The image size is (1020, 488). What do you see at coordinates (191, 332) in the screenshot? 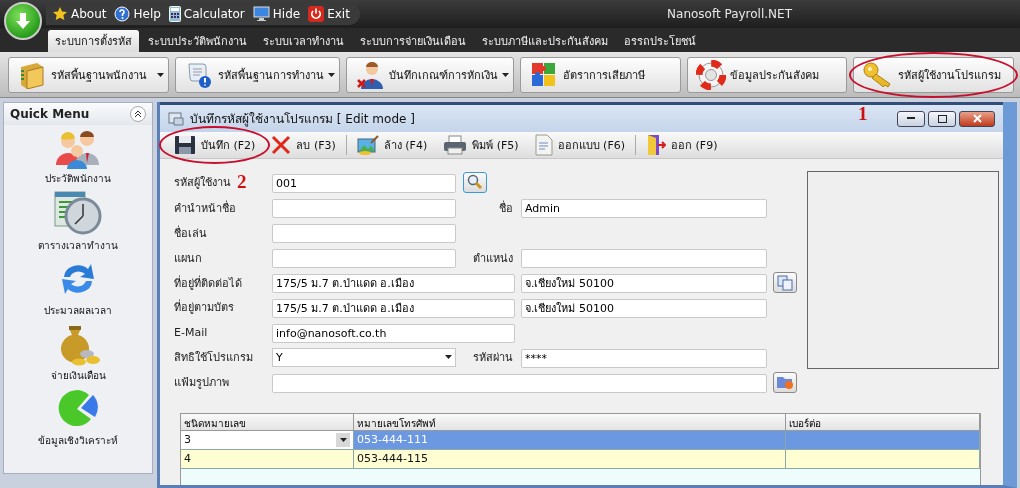
I see `field-label: E-Mail` at bounding box center [191, 332].